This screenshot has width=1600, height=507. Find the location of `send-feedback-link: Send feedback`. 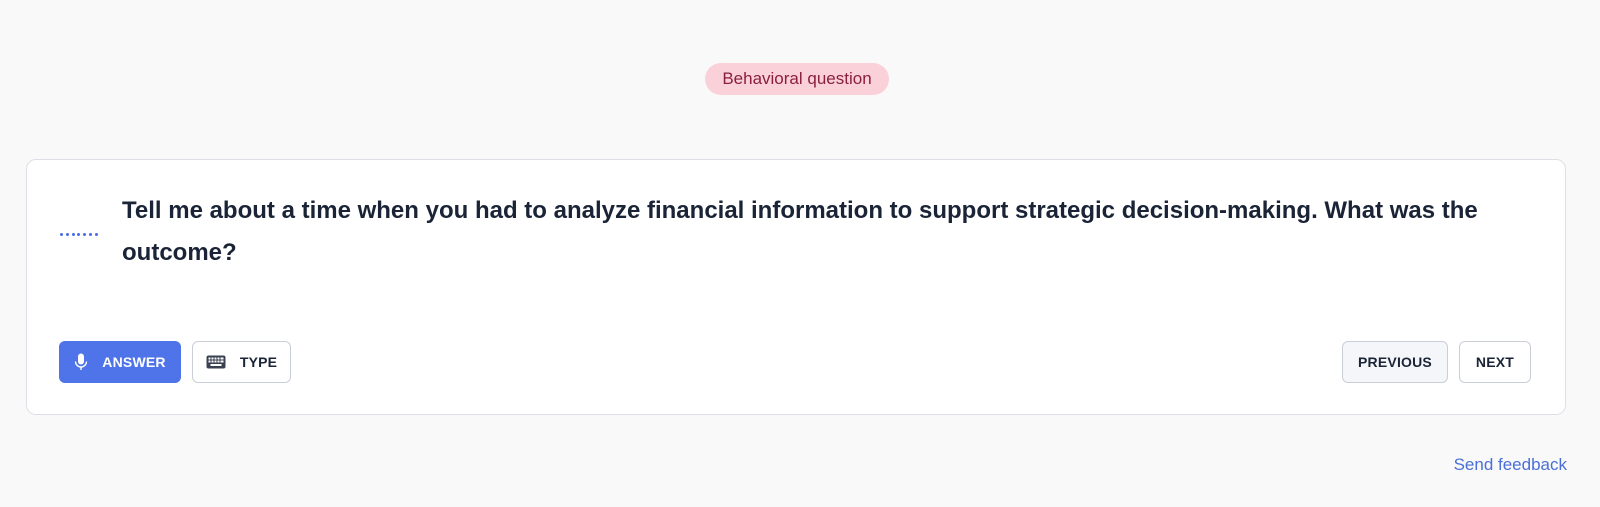

send-feedback-link: Send feedback is located at coordinates (1510, 465).